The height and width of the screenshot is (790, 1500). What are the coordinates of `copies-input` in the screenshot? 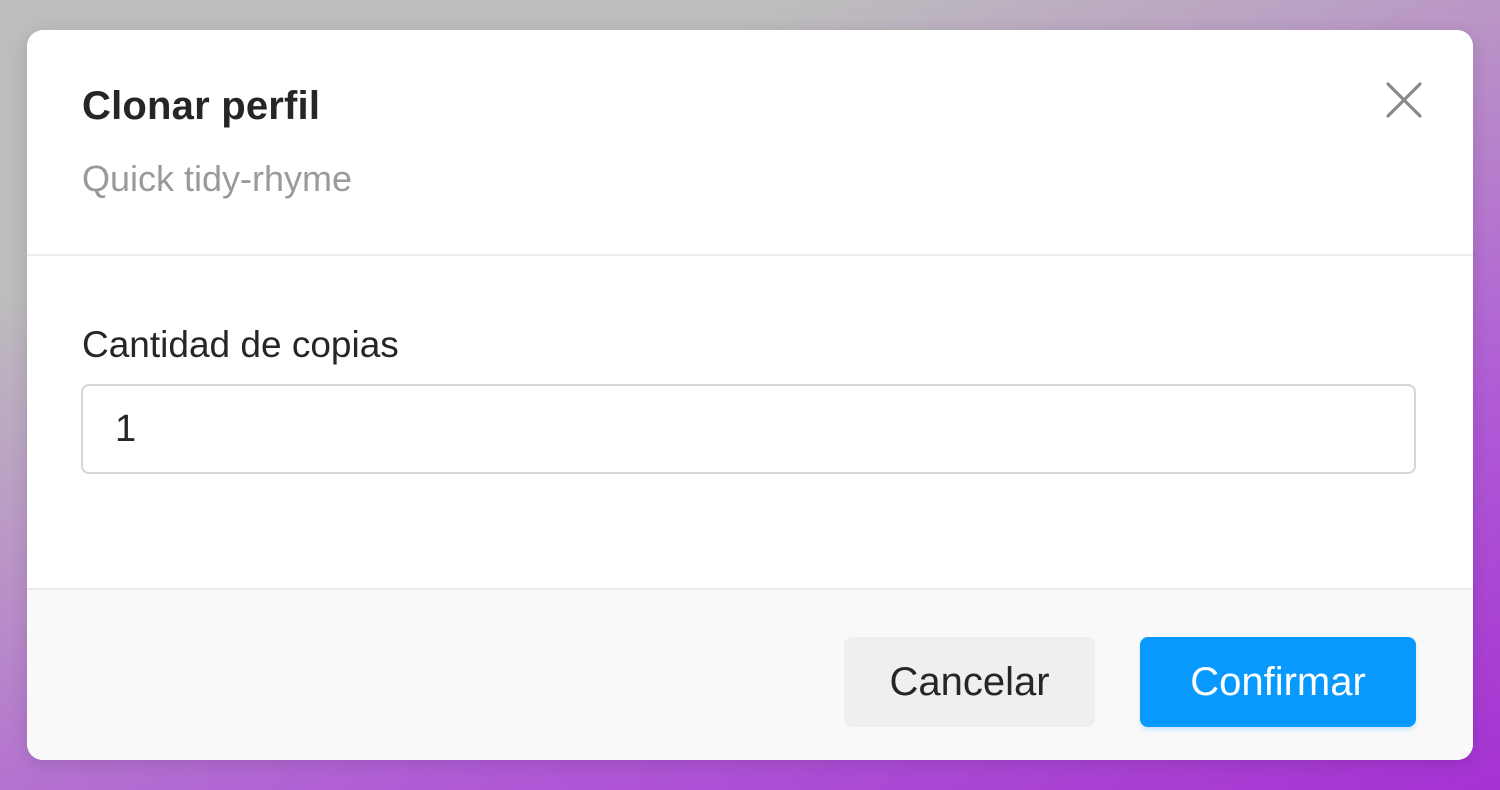 It's located at (748, 429).